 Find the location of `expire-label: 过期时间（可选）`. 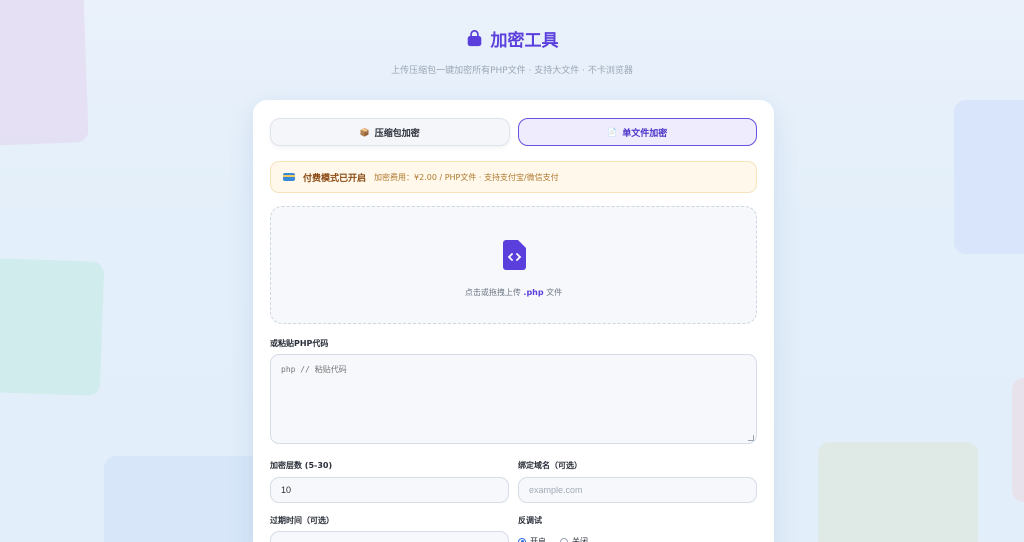

expire-label: 过期时间（可选） is located at coordinates (302, 520).